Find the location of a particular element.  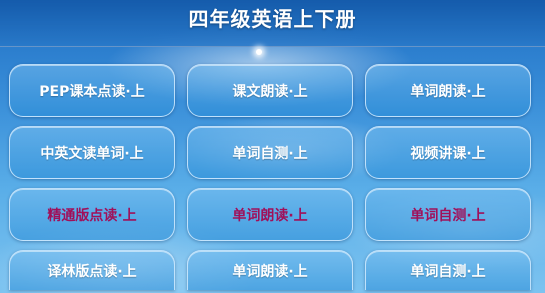

pep-textbook-read-button: PEP课本点读·上 is located at coordinates (92, 90).